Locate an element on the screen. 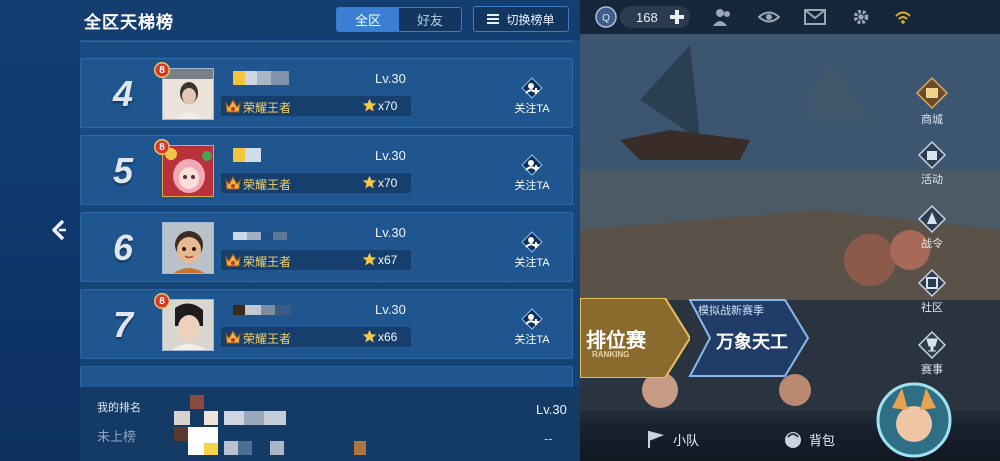 This screenshot has height=461, width=1000. top-bar: Q 168 is located at coordinates (790, 17).